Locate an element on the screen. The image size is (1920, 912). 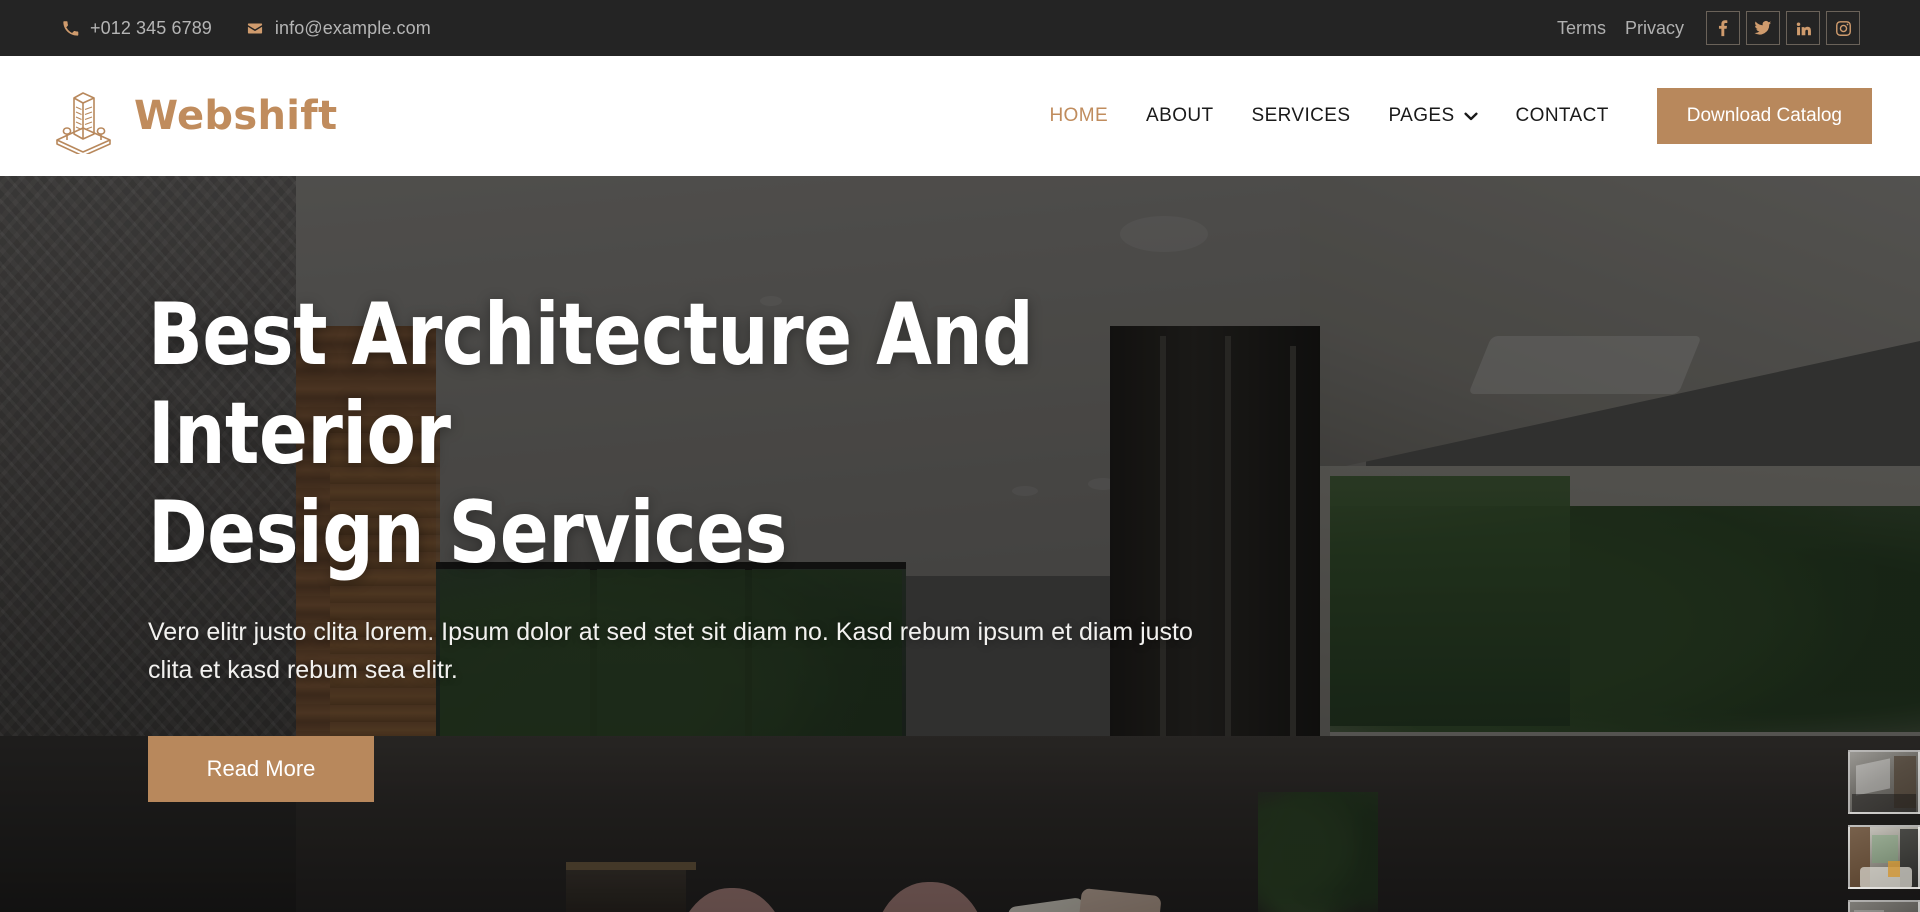
social-links is located at coordinates (1783, 28).